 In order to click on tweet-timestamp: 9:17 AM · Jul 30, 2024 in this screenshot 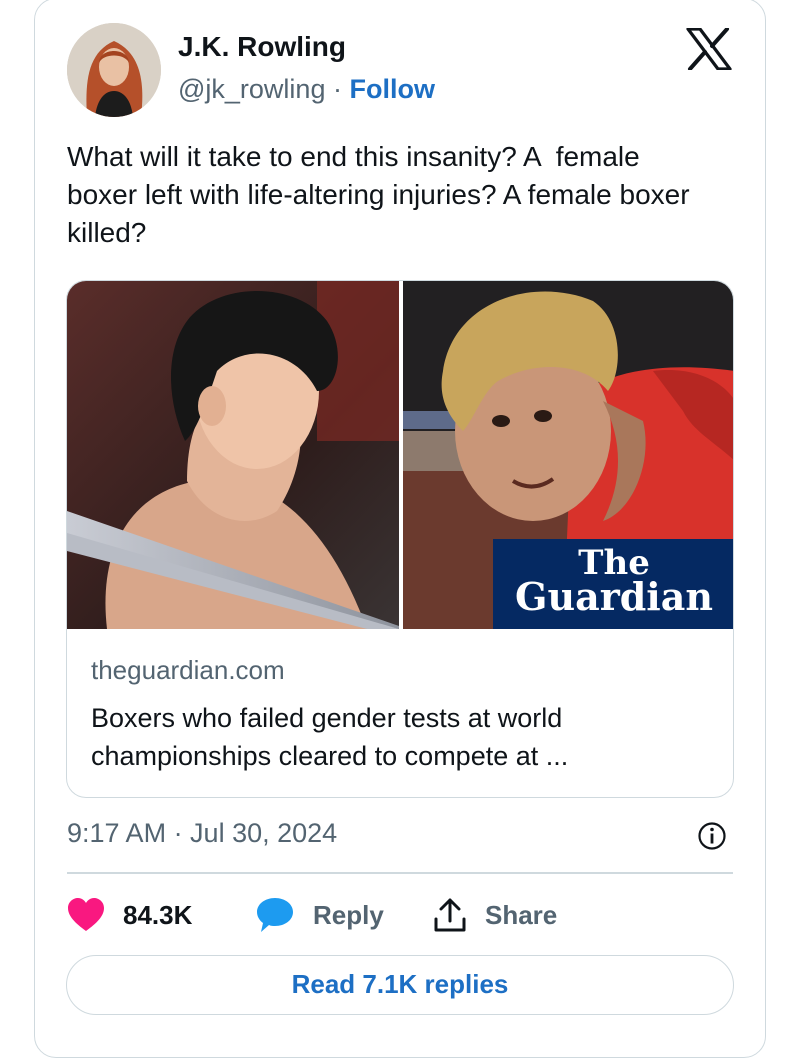, I will do `click(202, 833)`.